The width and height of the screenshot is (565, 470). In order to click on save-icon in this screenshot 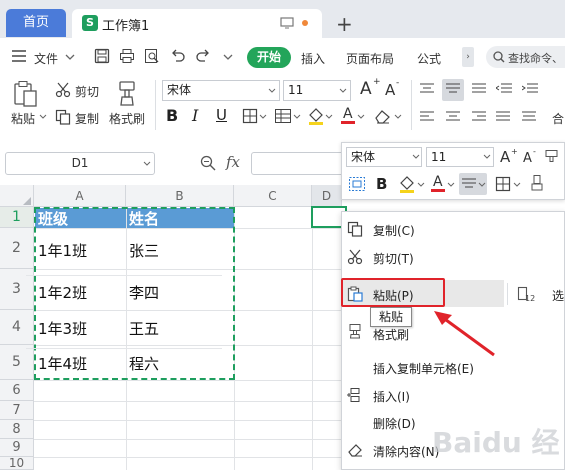, I will do `click(102, 56)`.